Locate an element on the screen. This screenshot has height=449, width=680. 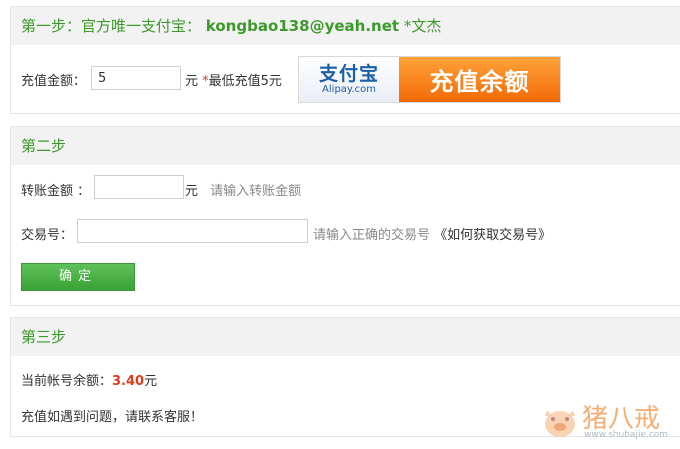
amount-row: 充值金额： is located at coordinates (53, 79).